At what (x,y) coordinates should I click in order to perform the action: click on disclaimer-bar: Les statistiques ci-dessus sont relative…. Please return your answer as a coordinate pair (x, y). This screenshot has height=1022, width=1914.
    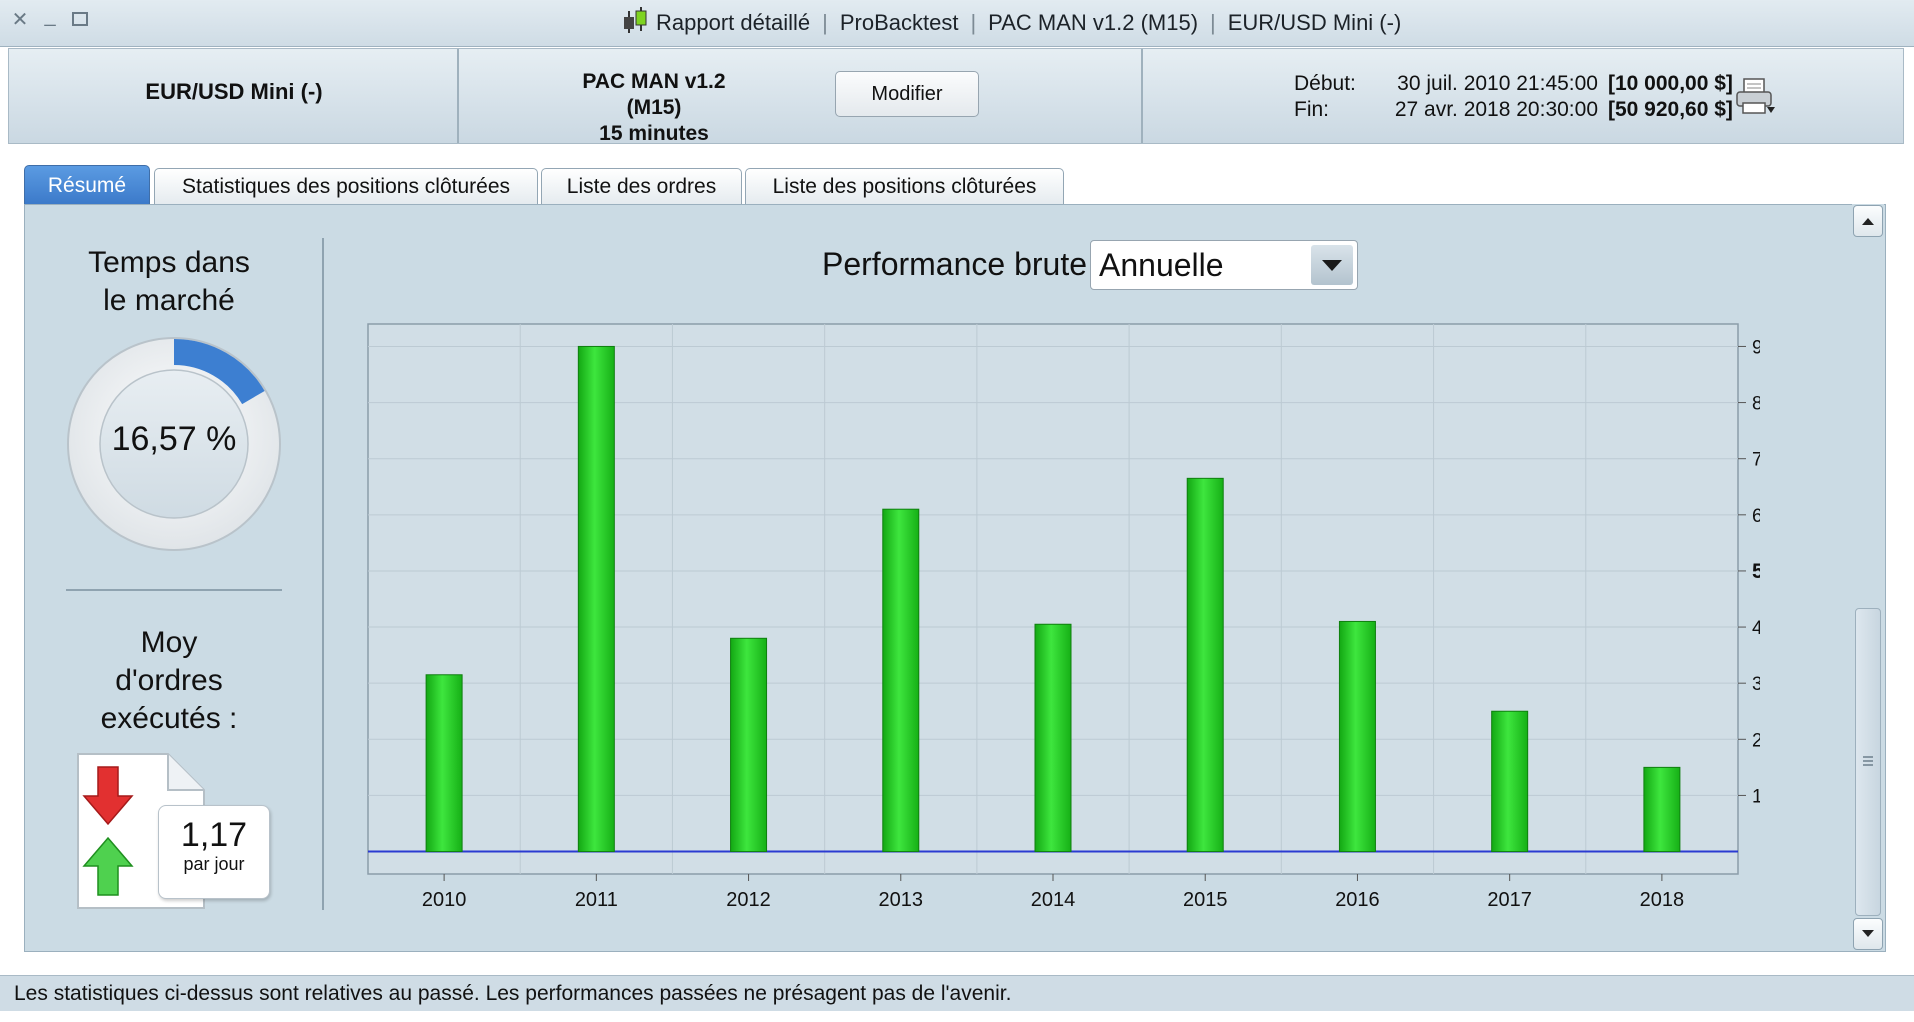
    Looking at the image, I should click on (957, 993).